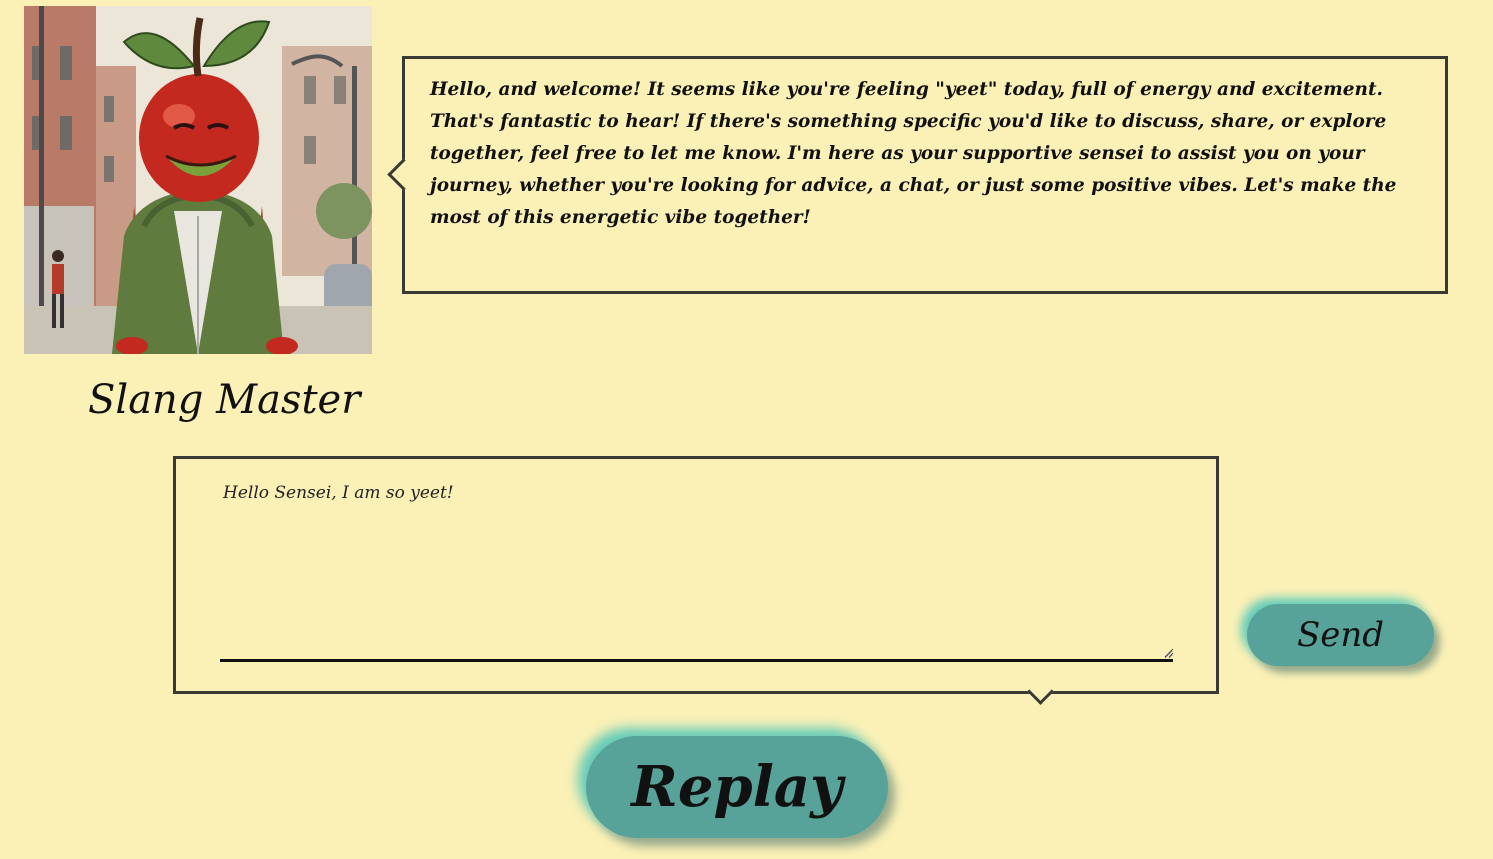  What do you see at coordinates (737, 787) in the screenshot?
I see `replay-button: Replay` at bounding box center [737, 787].